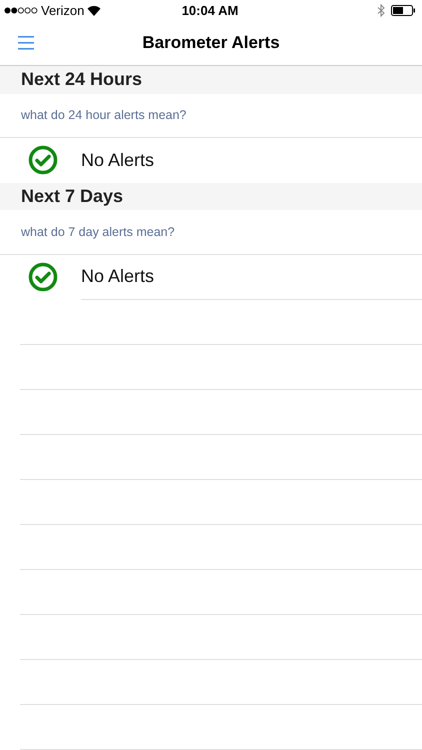 This screenshot has width=422, height=750. Describe the element at coordinates (72, 196) in the screenshot. I see `section-title: Next 7 Days` at that location.